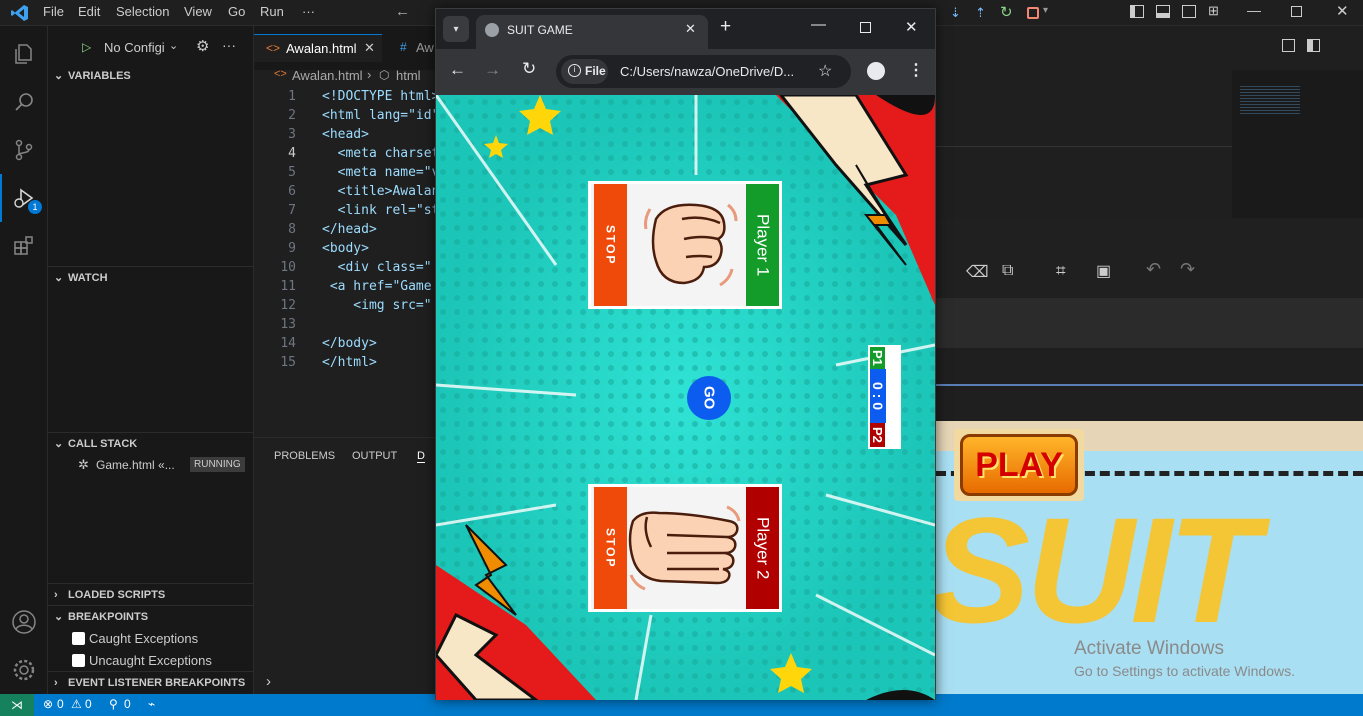 The image size is (1363, 716). Describe the element at coordinates (151, 595) in the screenshot. I see `loaded-scripts-section-header: › LOADED SCRIPTS` at that location.